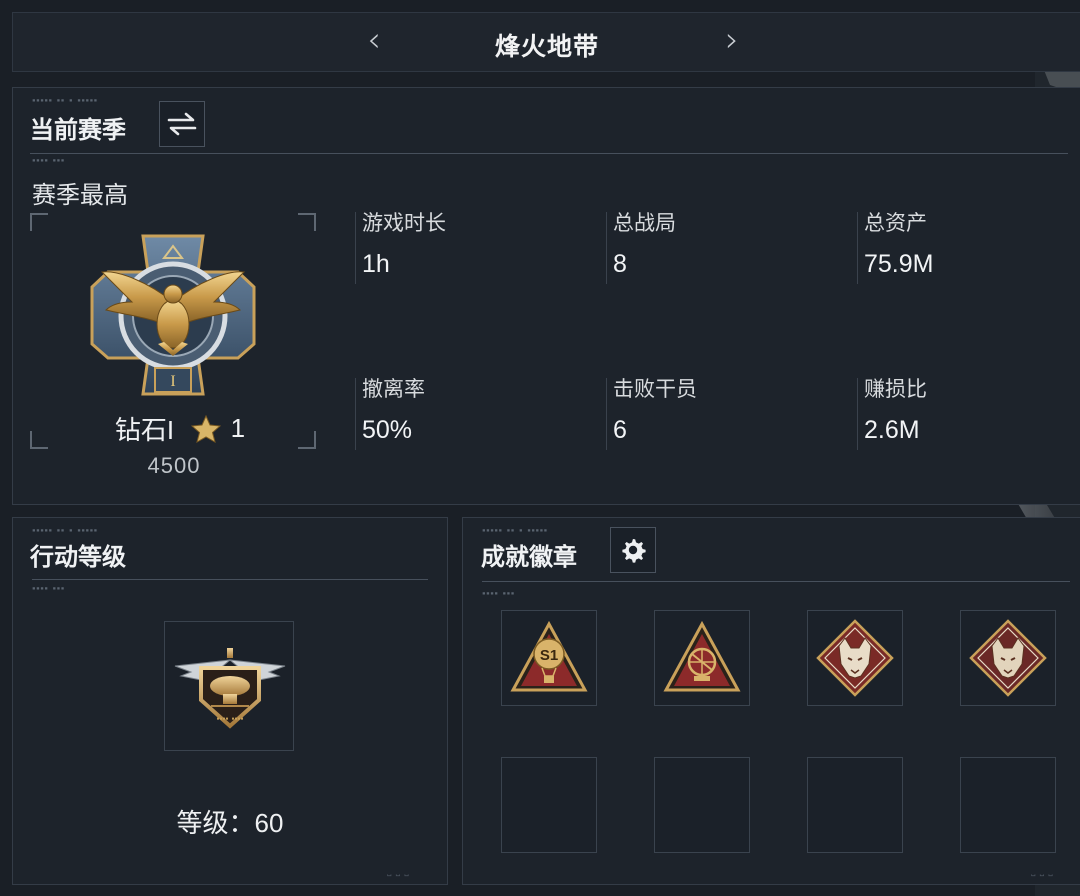 The width and height of the screenshot is (1080, 896). Describe the element at coordinates (620, 430) in the screenshot. I see `stat-value: 6` at that location.